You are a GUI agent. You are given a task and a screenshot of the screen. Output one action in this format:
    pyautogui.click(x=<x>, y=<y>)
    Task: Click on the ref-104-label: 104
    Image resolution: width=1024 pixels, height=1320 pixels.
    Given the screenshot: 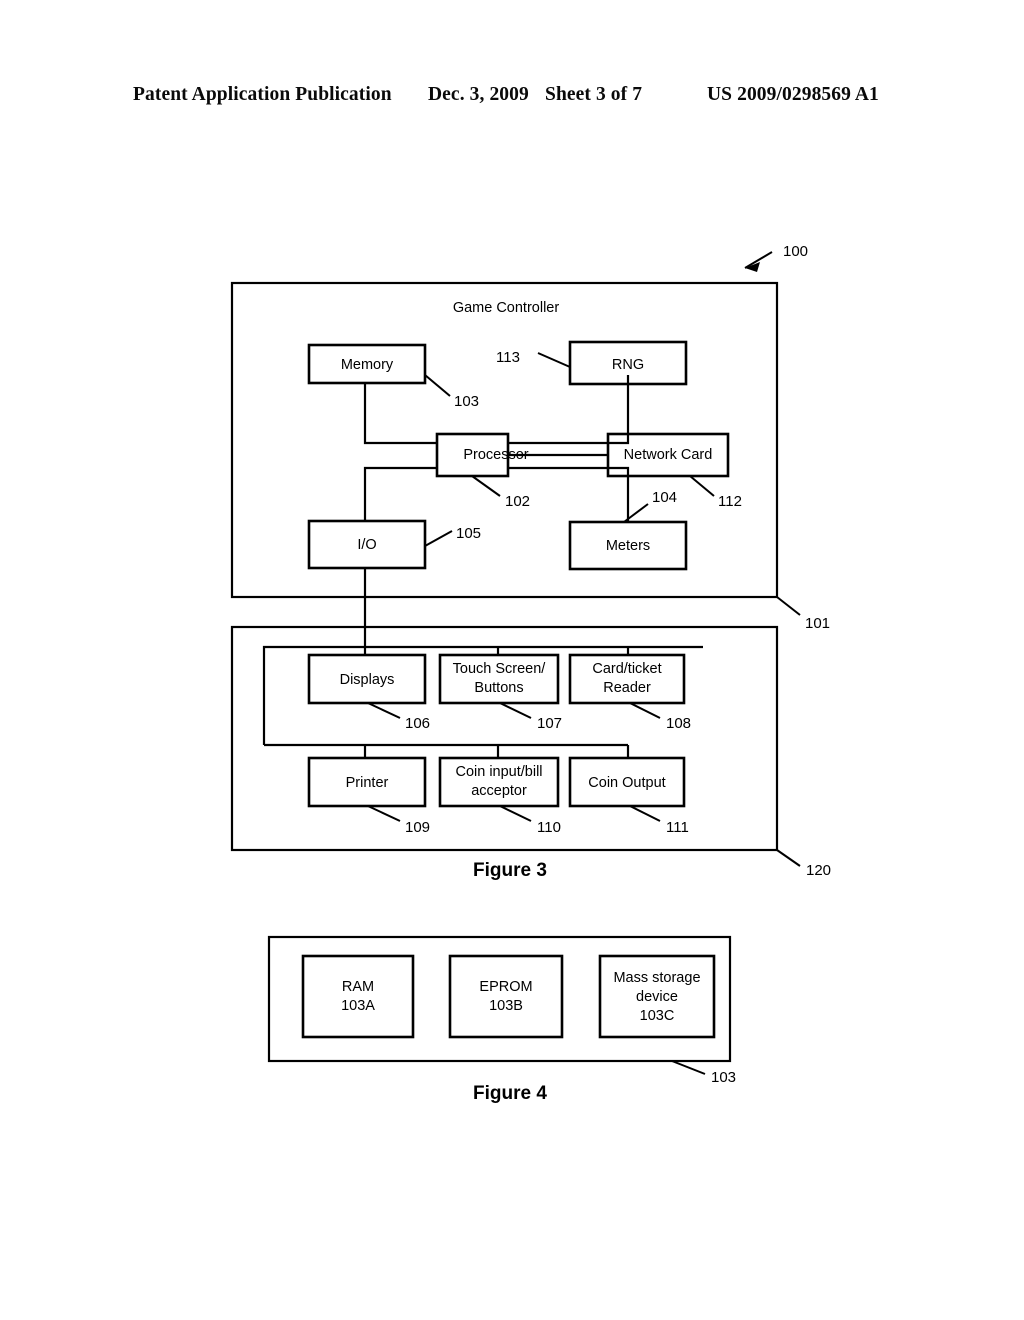 What is the action you would take?
    pyautogui.click(x=664, y=497)
    